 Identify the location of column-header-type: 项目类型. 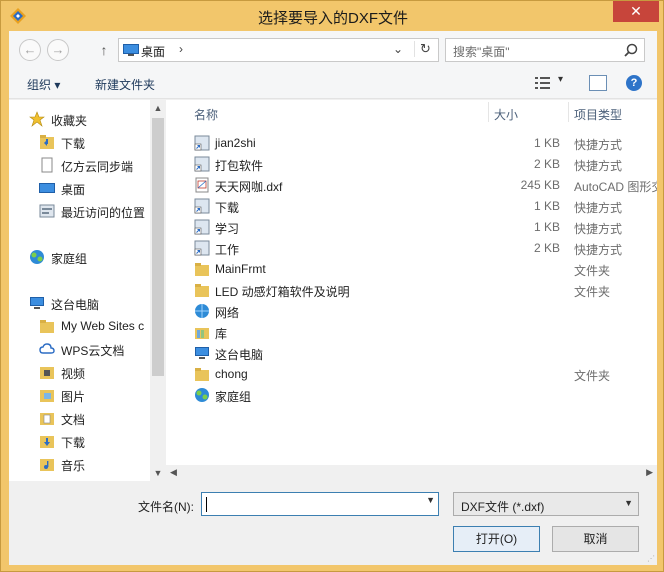
(598, 114).